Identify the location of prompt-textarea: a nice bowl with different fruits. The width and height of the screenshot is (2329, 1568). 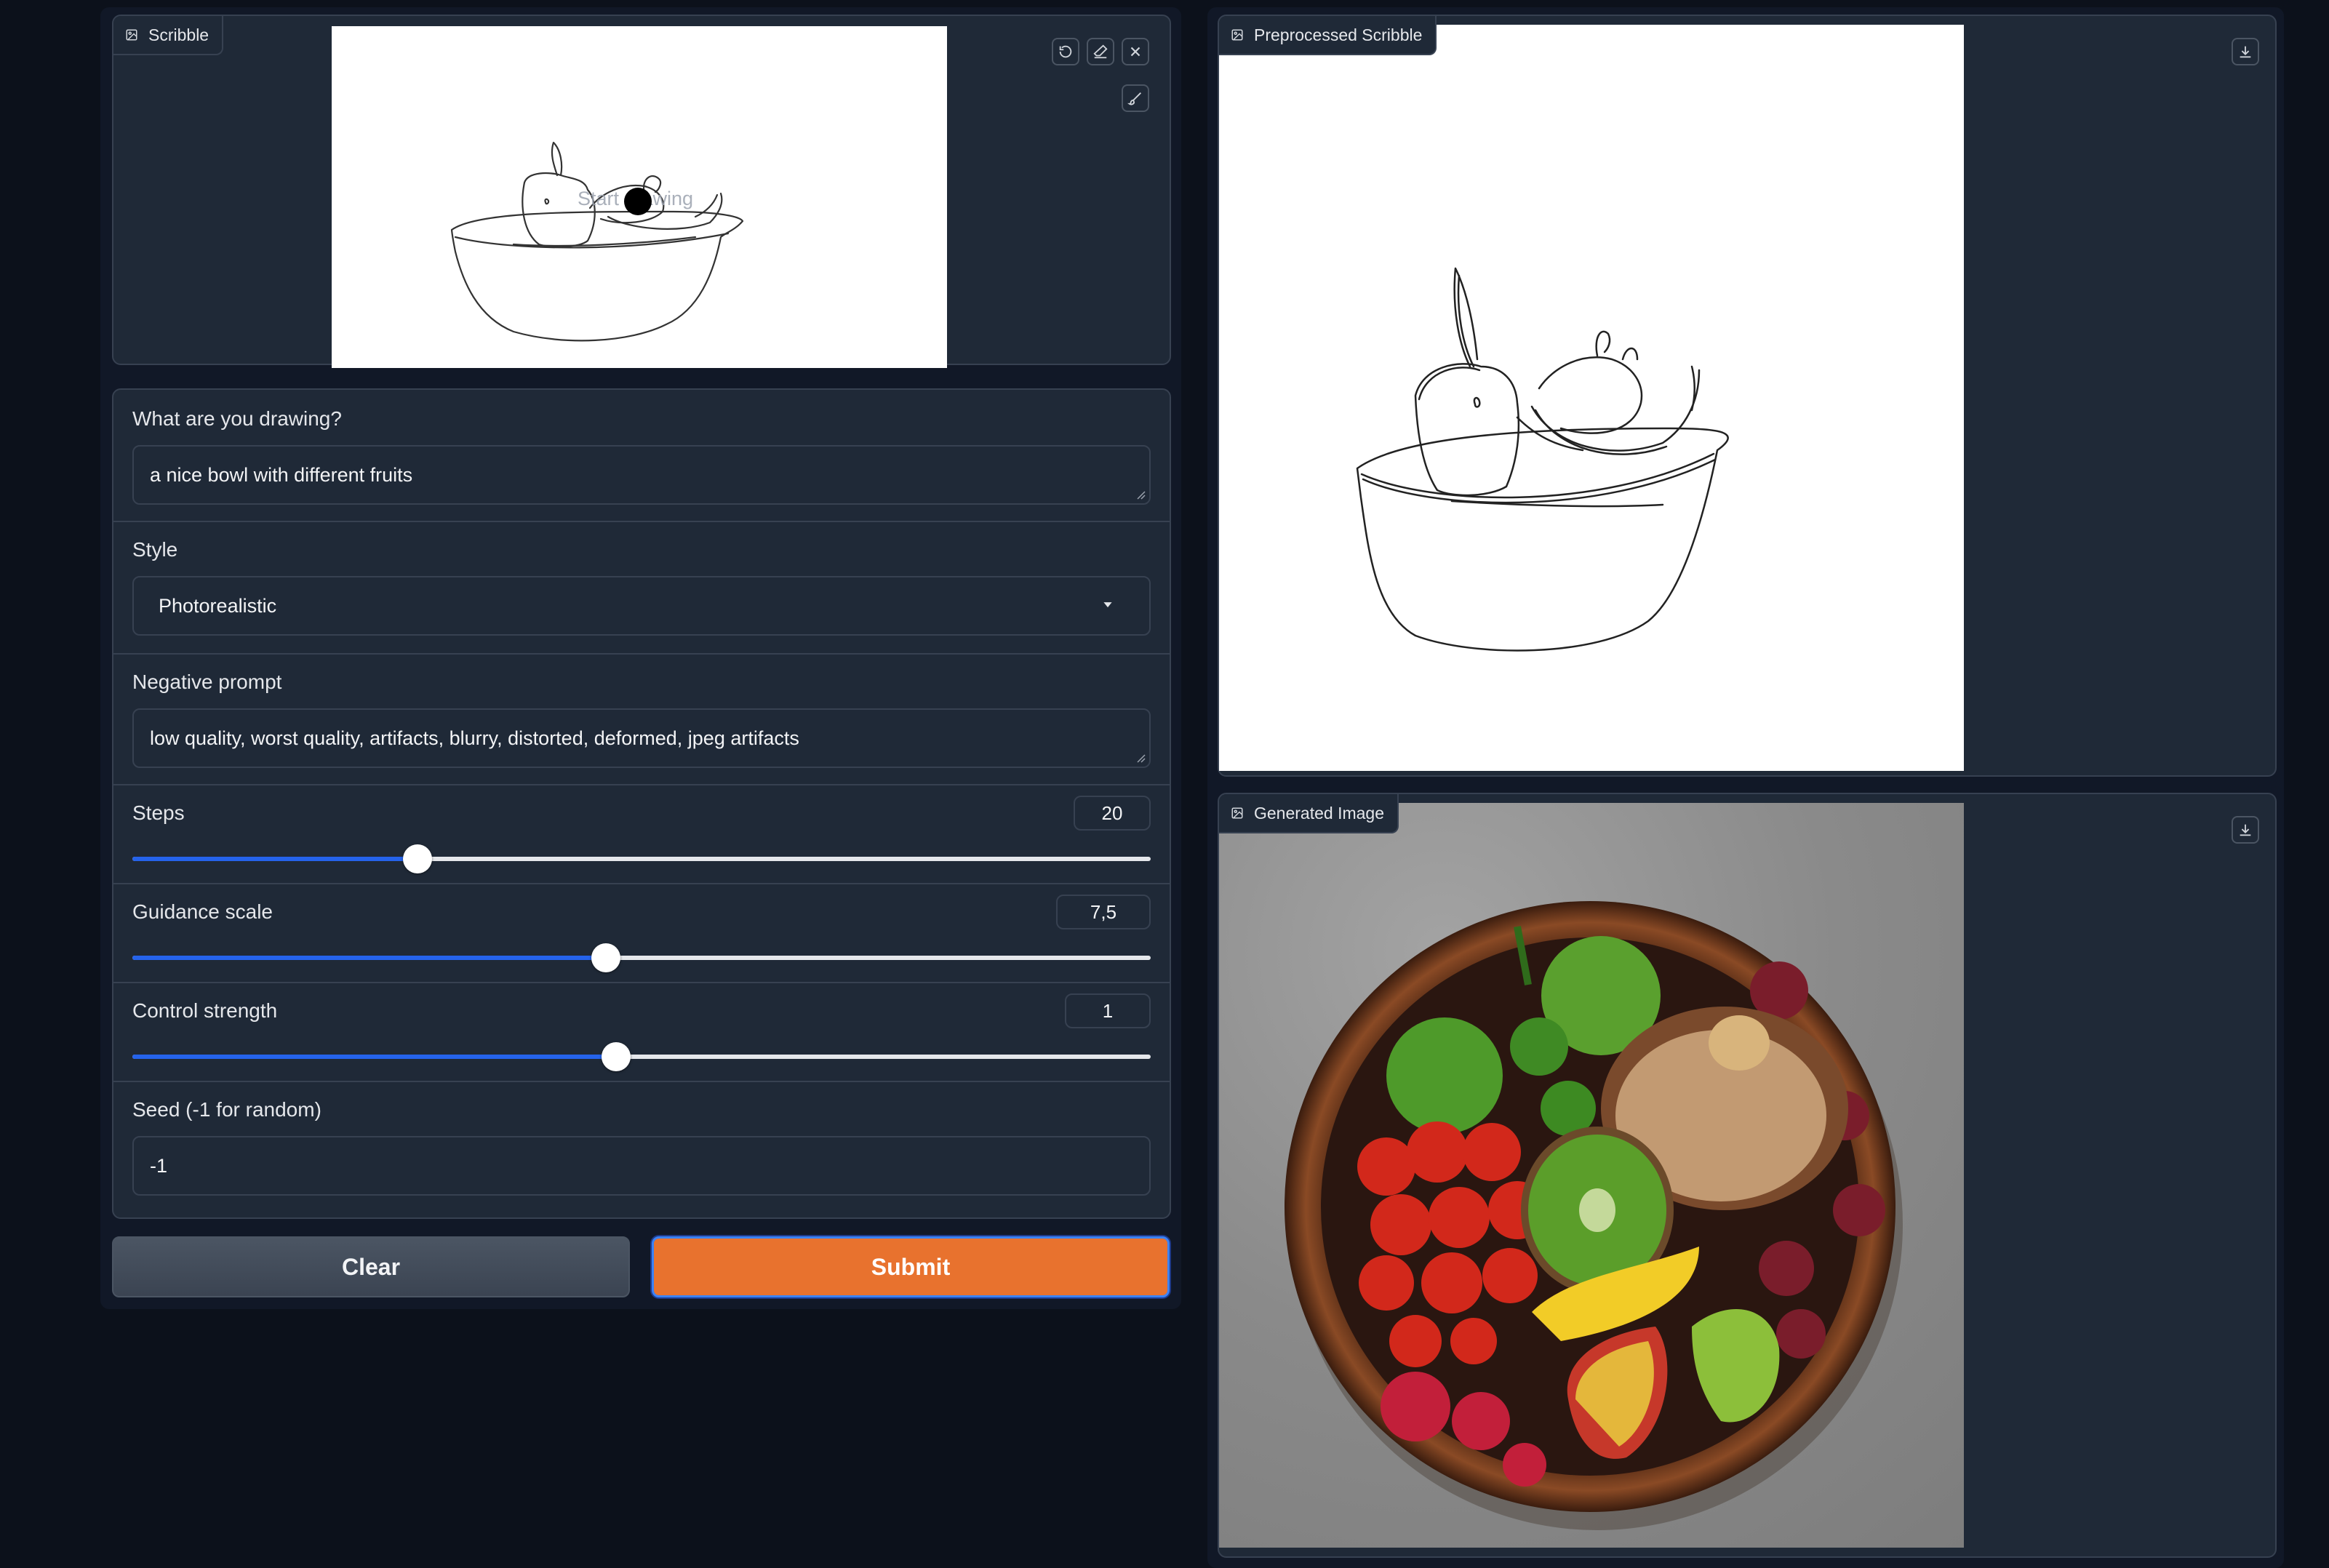
(641, 475).